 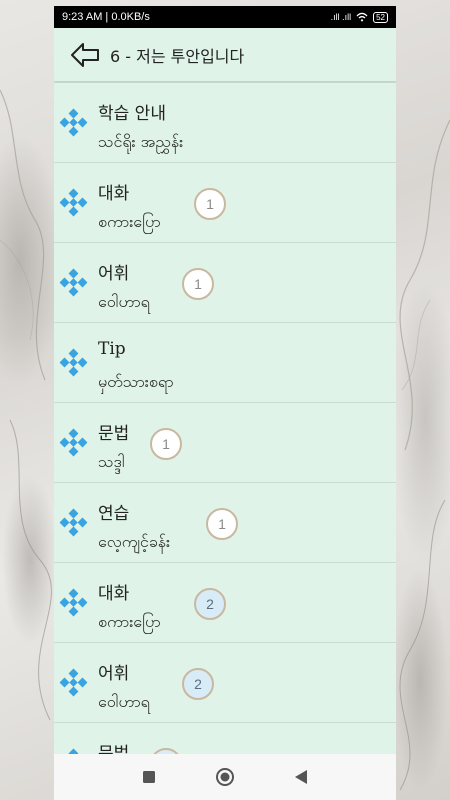 I want to click on list-item: 대화 စကားပြော 1, so click(x=225, y=203).